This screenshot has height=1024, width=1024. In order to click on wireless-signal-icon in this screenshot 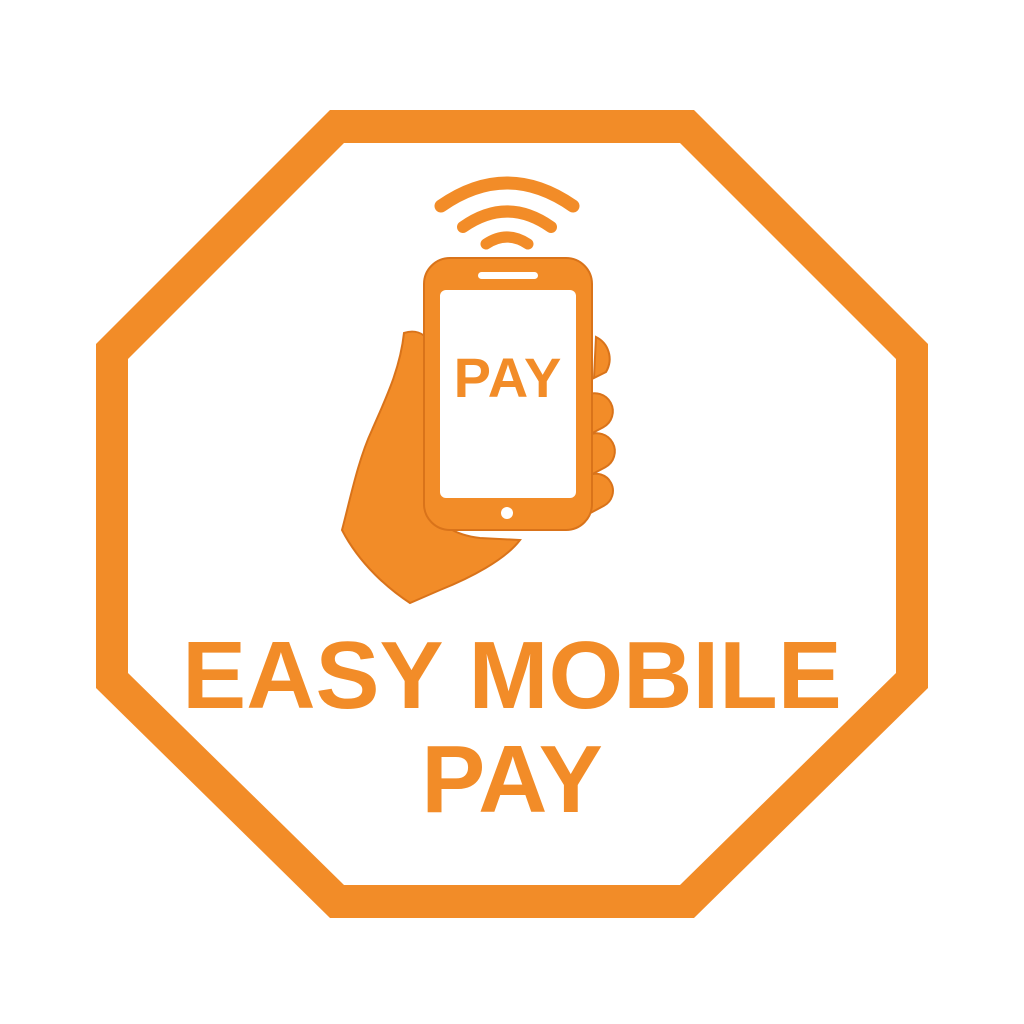, I will do `click(507, 213)`.